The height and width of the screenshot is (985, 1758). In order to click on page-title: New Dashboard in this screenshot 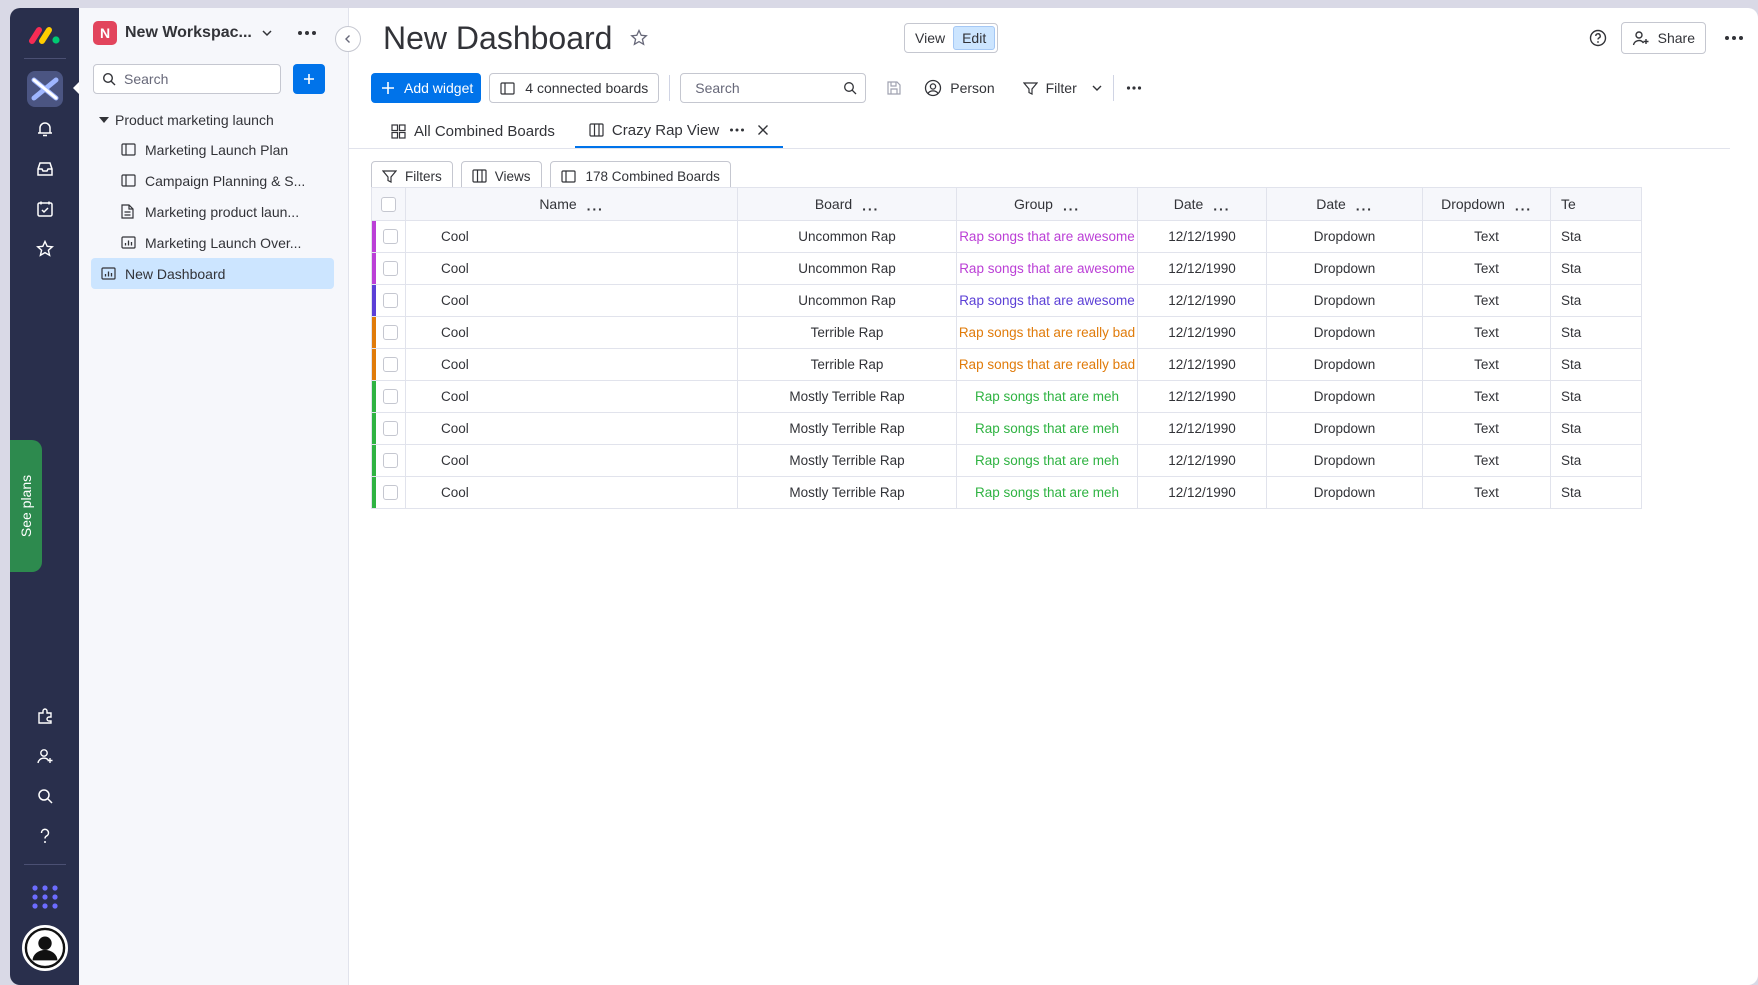, I will do `click(497, 38)`.